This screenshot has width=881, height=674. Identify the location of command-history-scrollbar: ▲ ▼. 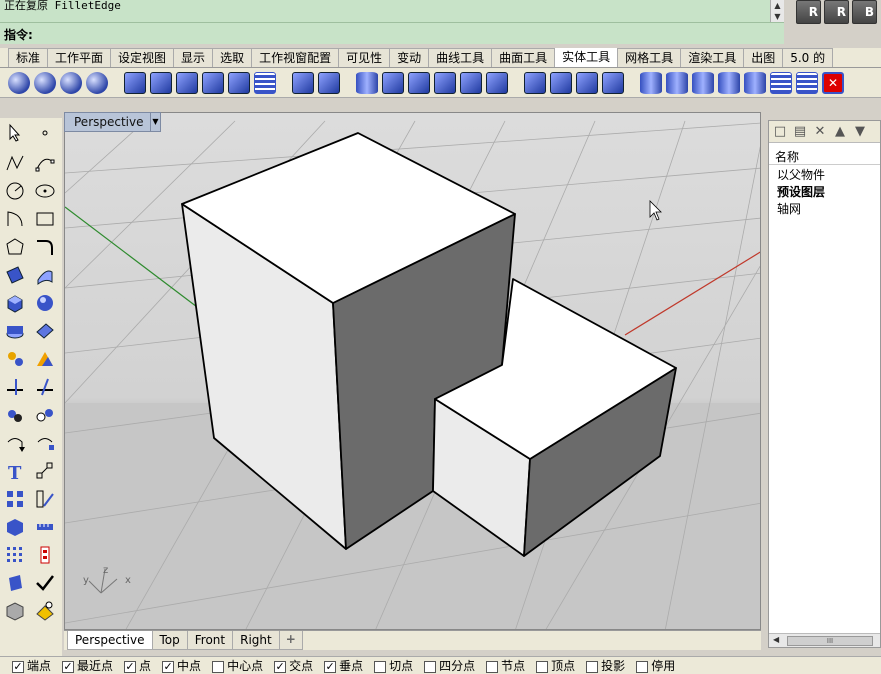
(777, 11).